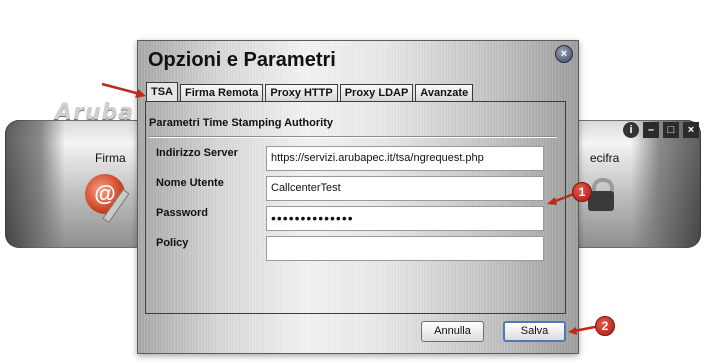  Describe the element at coordinates (671, 130) in the screenshot. I see `maximize-icon: □` at that location.